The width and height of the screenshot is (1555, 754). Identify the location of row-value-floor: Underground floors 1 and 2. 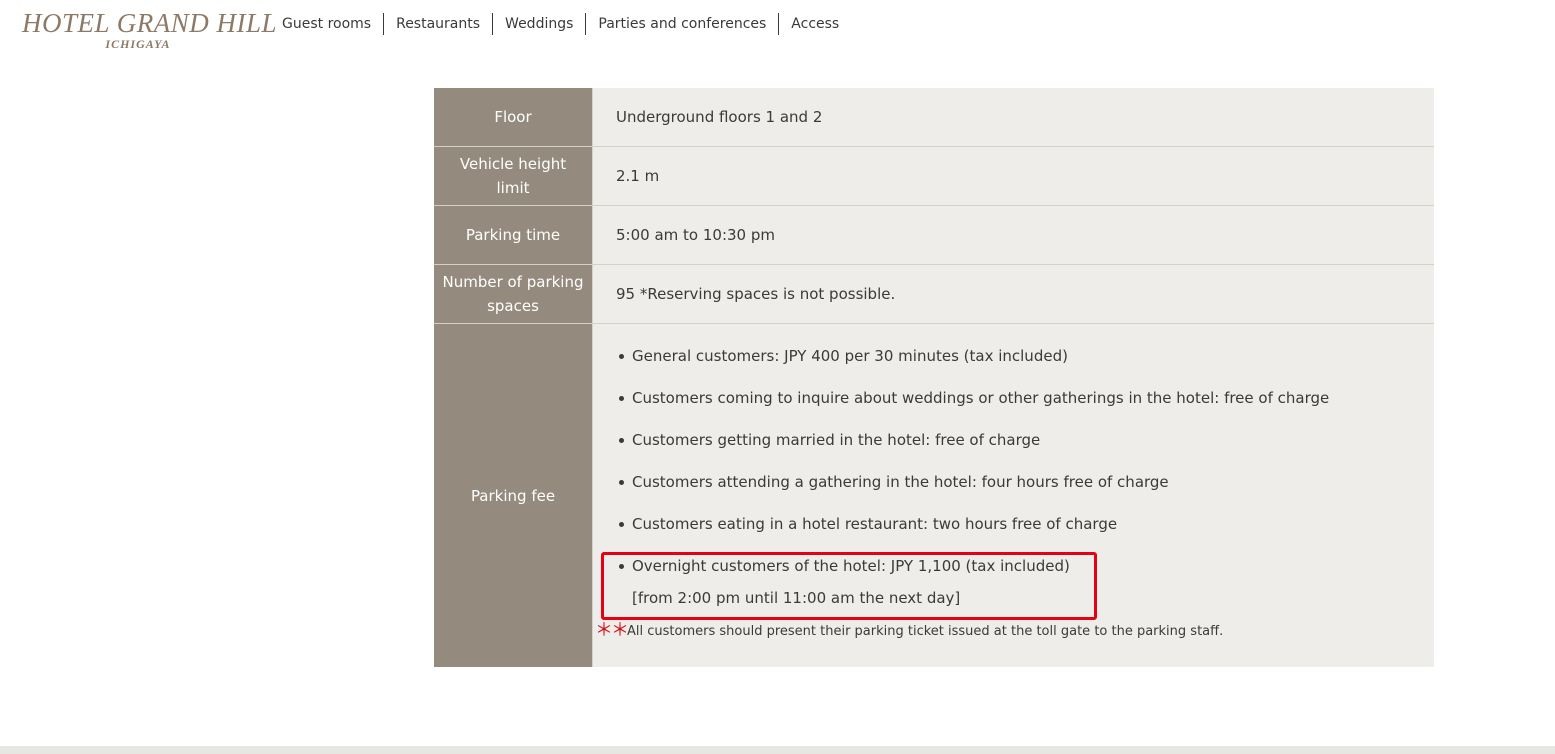
(1013, 117).